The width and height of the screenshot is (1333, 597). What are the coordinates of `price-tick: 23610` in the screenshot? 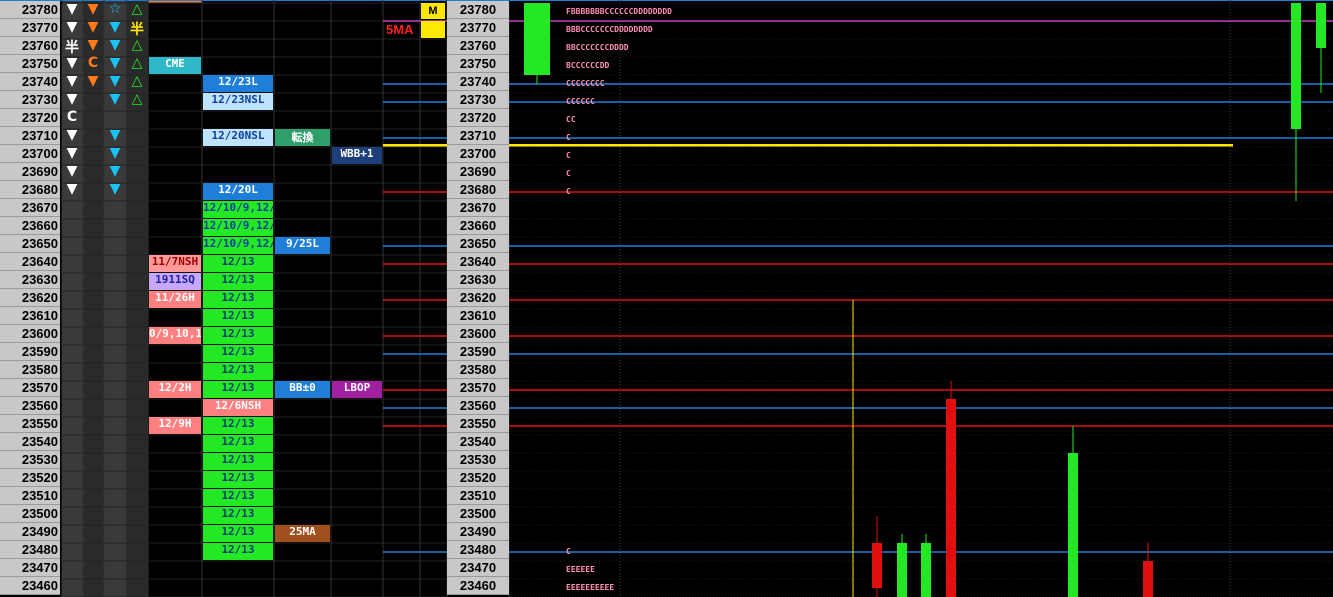 It's located at (478, 316).